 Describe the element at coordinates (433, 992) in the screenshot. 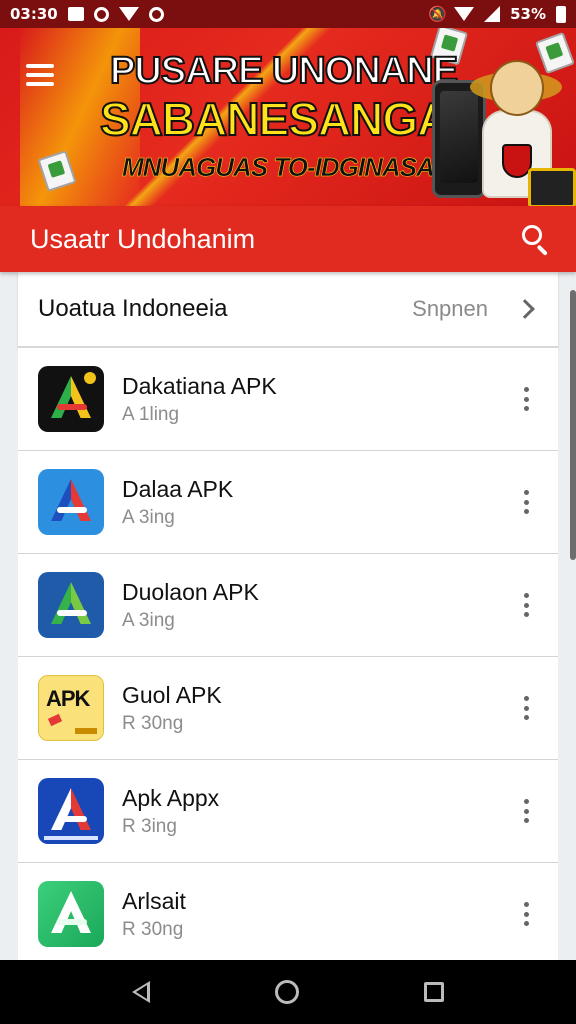

I see `recents-icon` at that location.